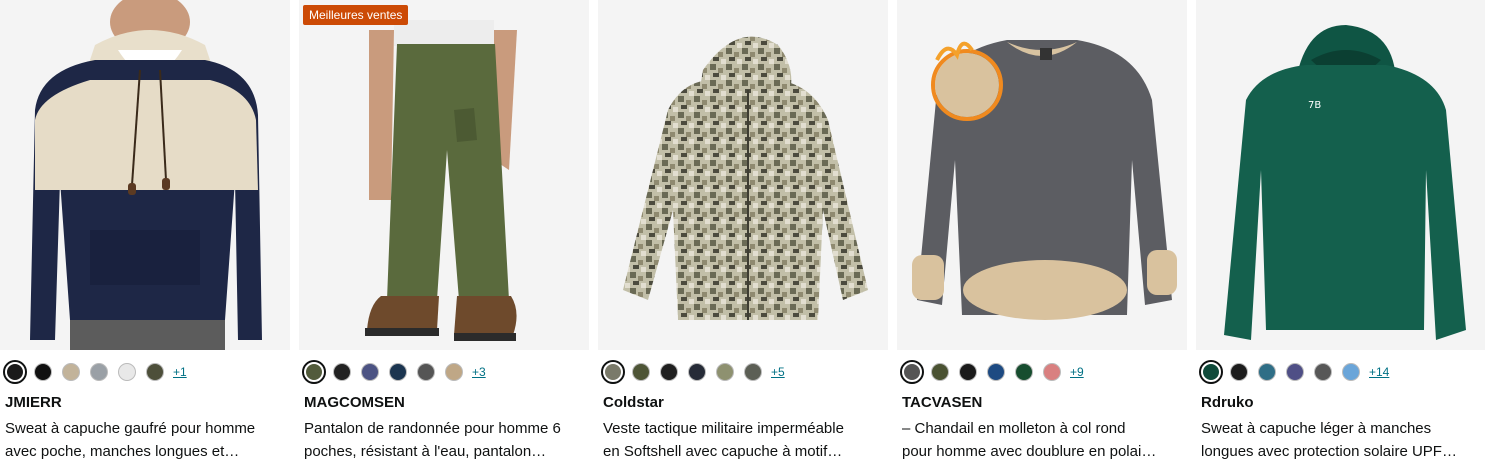 This screenshot has height=466, width=1485. I want to click on color-swatches: +1, so click(95, 372).